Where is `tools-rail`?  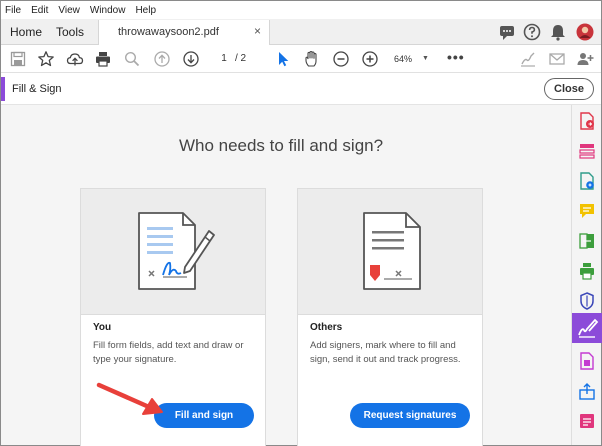 tools-rail is located at coordinates (586, 275).